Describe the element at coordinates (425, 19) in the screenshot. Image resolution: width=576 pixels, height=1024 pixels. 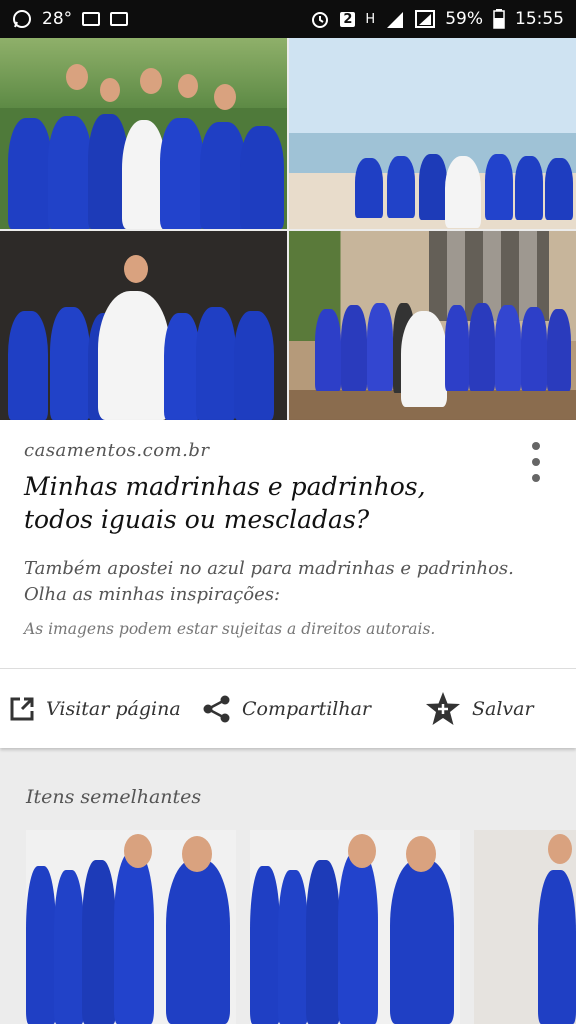
I see `signal-2-icon` at that location.